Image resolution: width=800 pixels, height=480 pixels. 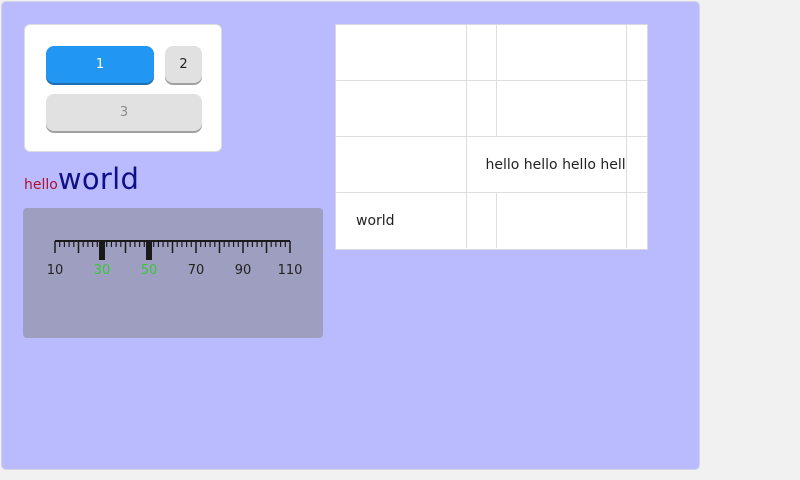 I want to click on ruler-tick-label: 30, so click(x=102, y=270).